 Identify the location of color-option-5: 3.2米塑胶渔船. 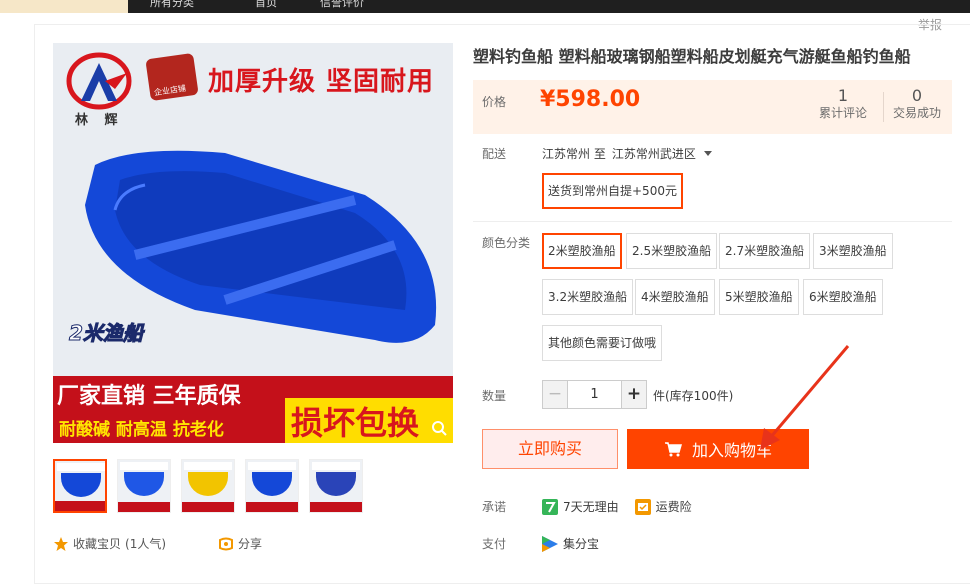
(588, 297).